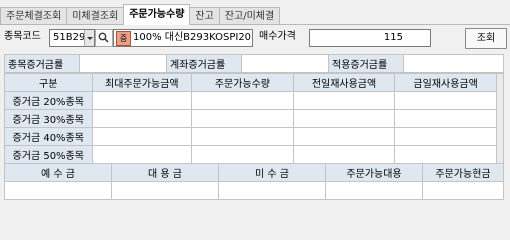  Describe the element at coordinates (72, 38) in the screenshot. I see `stock-code-combobox: 51B293` at that location.